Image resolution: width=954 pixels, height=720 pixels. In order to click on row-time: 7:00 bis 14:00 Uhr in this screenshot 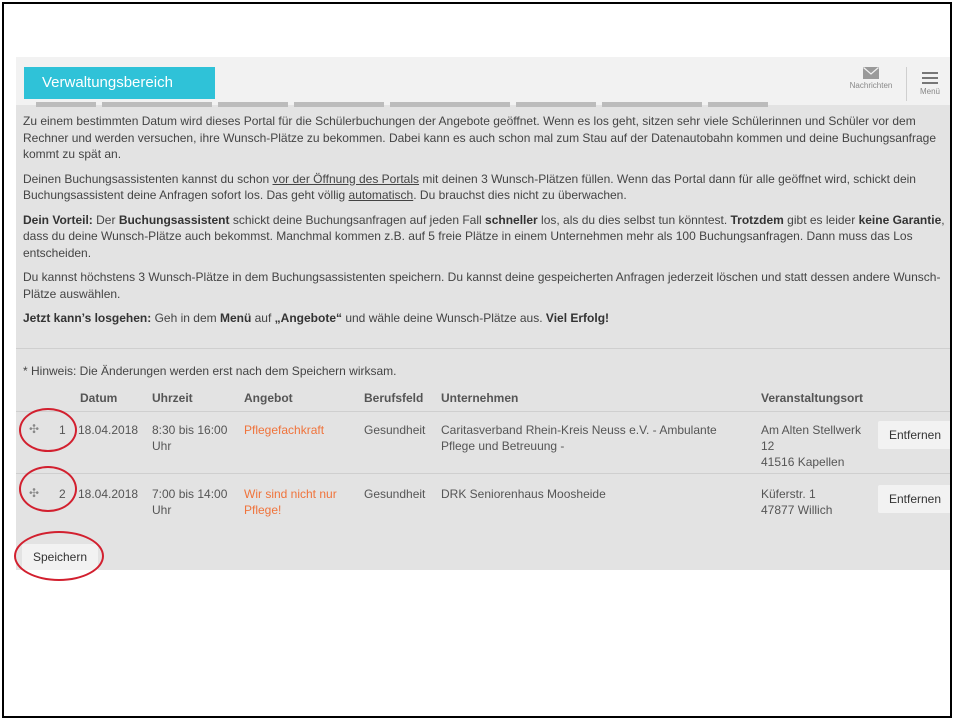, I will do `click(190, 502)`.